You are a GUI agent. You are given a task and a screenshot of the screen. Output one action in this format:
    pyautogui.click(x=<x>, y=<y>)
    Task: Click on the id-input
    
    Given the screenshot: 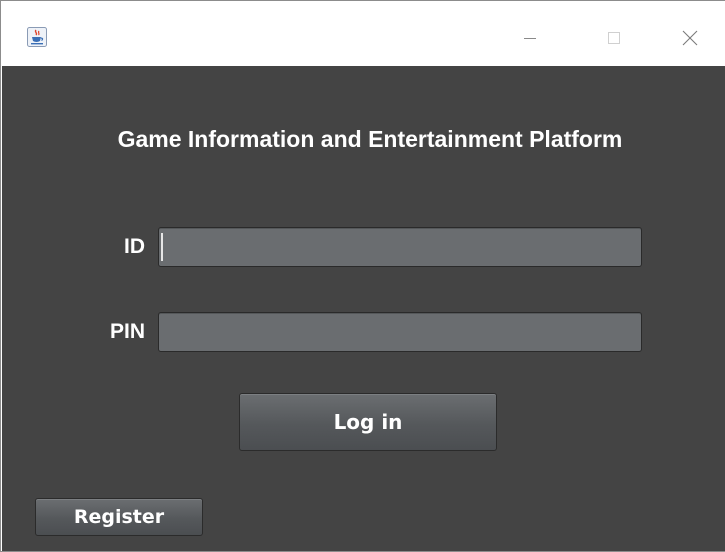 What is the action you would take?
    pyautogui.click(x=400, y=247)
    